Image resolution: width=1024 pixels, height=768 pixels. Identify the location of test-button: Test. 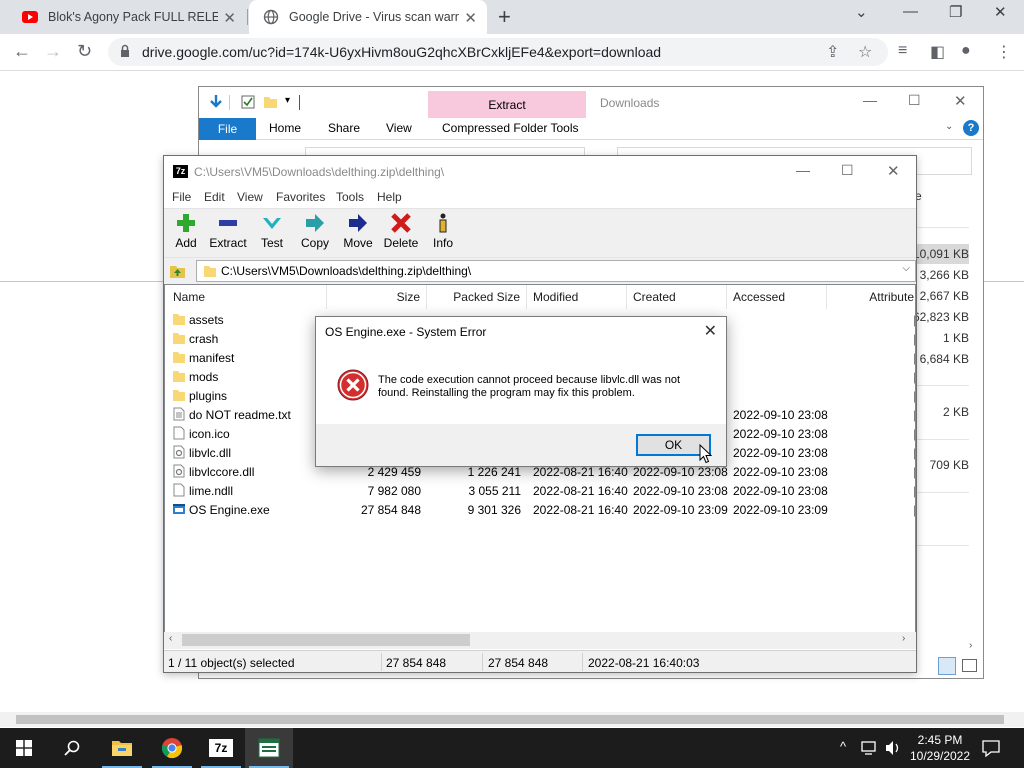
(272, 231).